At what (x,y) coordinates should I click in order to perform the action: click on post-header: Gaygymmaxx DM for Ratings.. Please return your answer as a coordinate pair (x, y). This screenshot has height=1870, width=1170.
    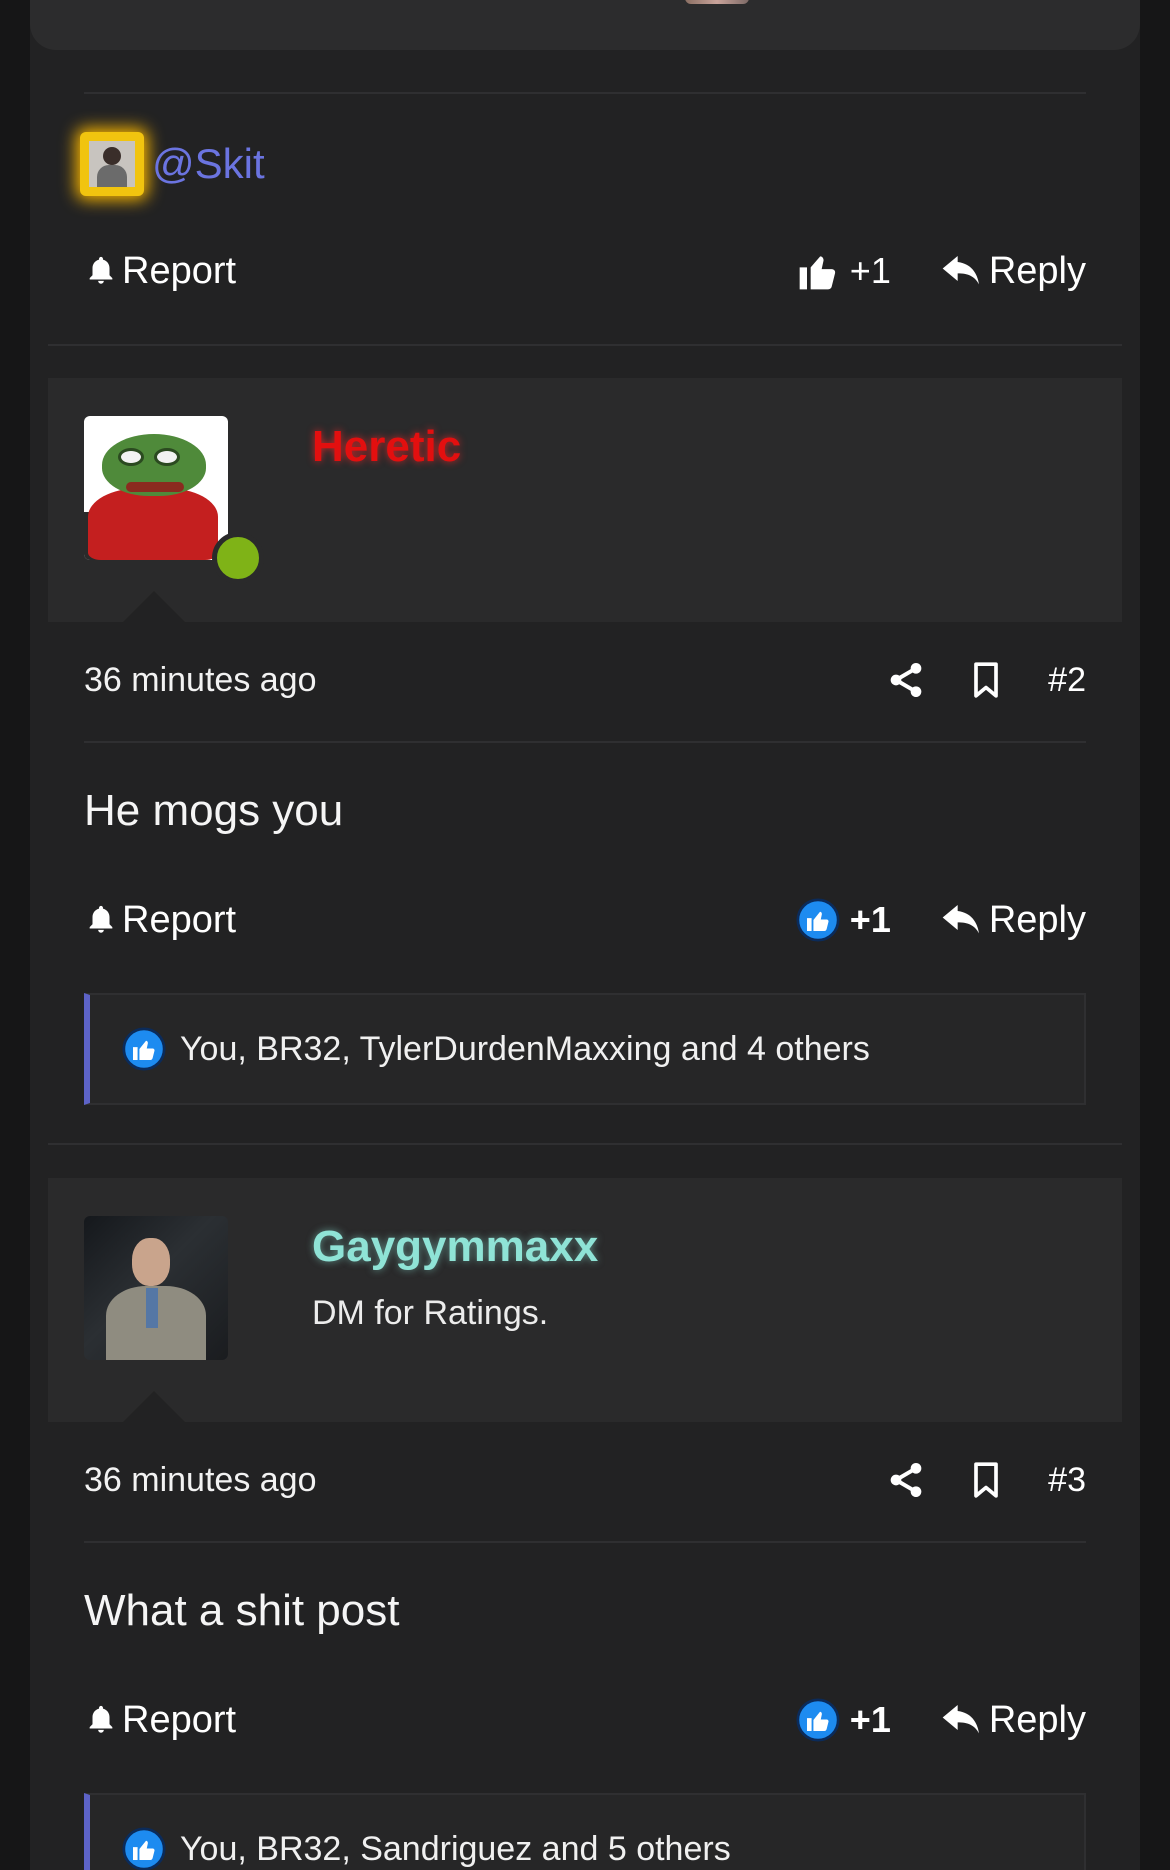
    Looking at the image, I should click on (585, 1300).